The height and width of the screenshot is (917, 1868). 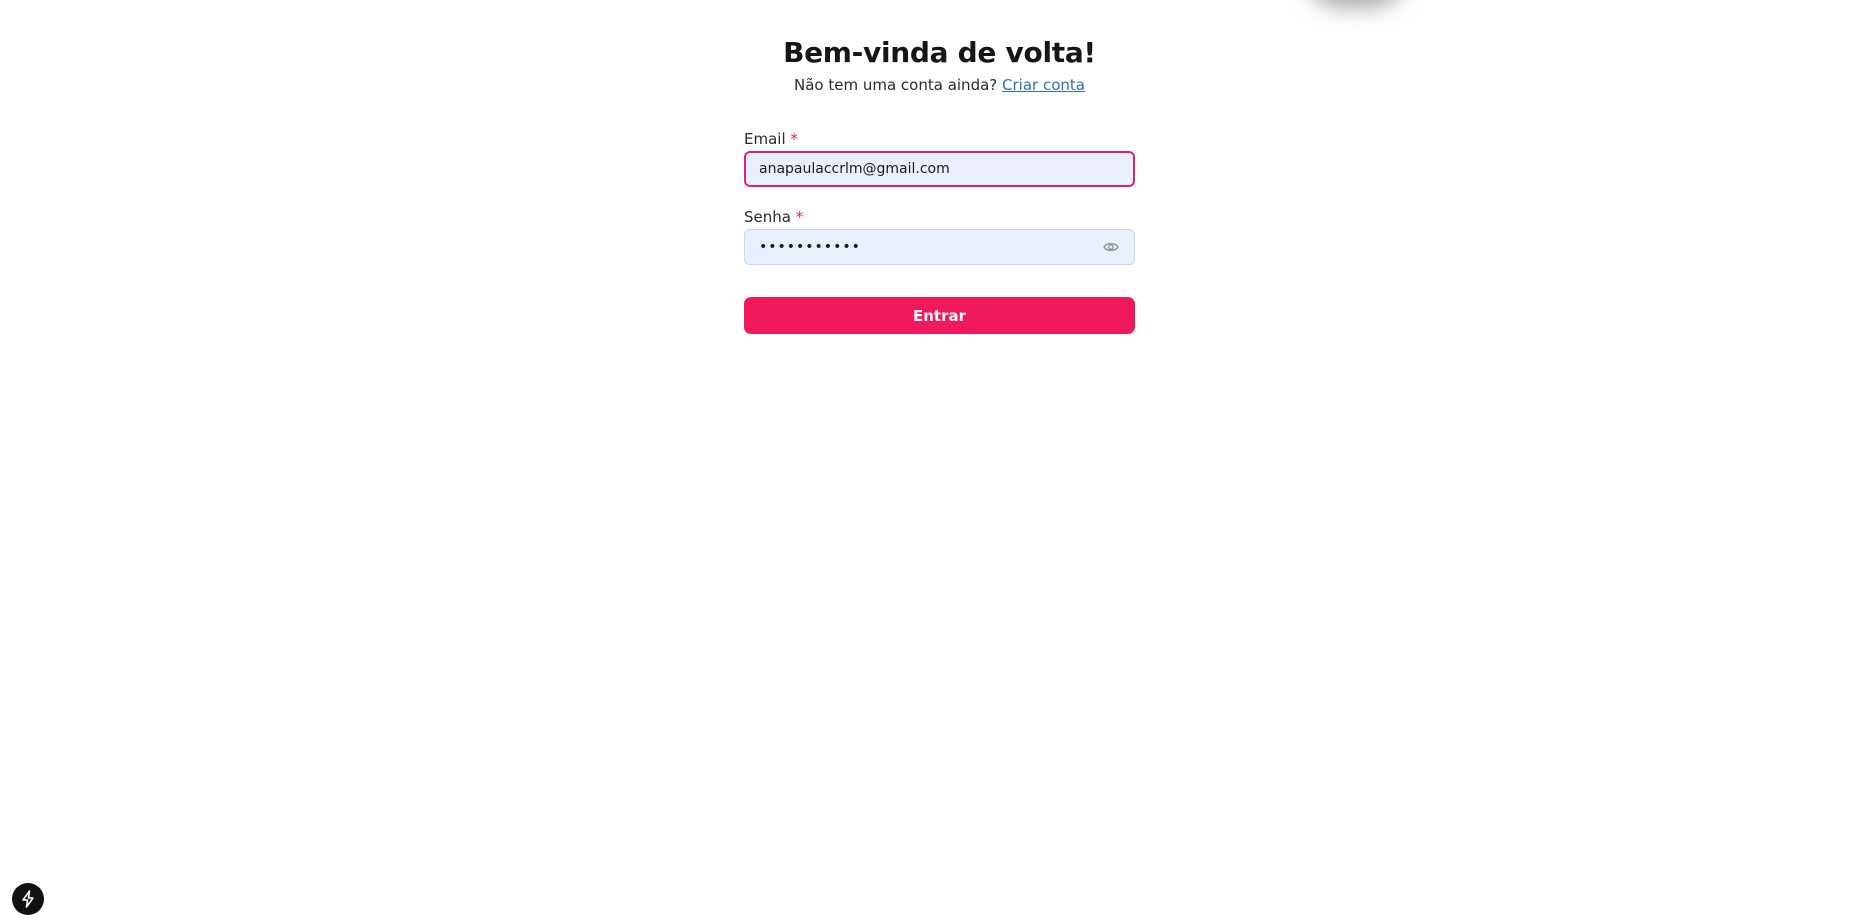 I want to click on signup-prompt: Não tem uma conta ainda? Criar conta, so click(x=939, y=85).